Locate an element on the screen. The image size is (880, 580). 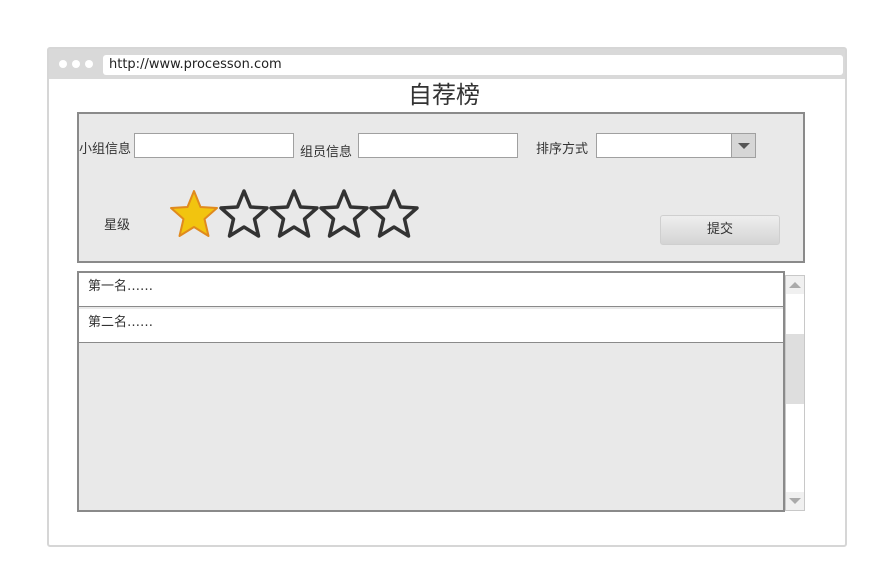
group-info-label: 小组信息 is located at coordinates (105, 149).